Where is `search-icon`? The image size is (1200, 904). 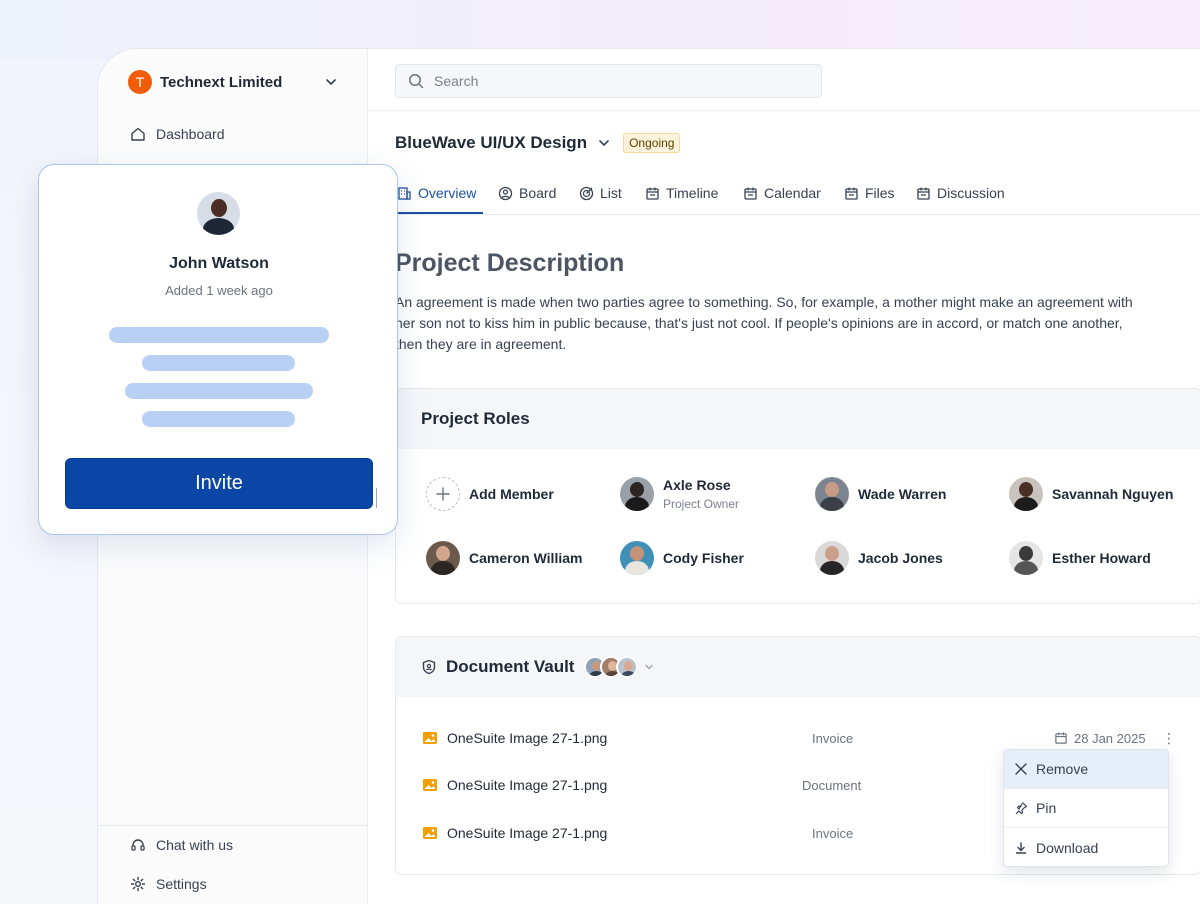 search-icon is located at coordinates (416, 81).